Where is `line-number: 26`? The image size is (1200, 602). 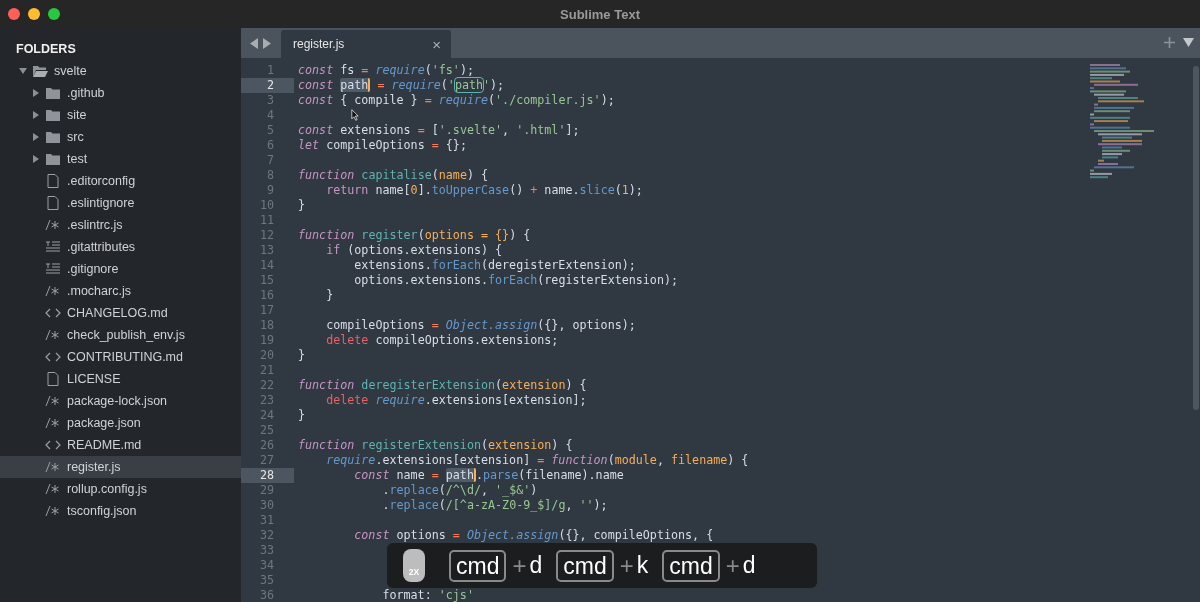 line-number: 26 is located at coordinates (266, 445).